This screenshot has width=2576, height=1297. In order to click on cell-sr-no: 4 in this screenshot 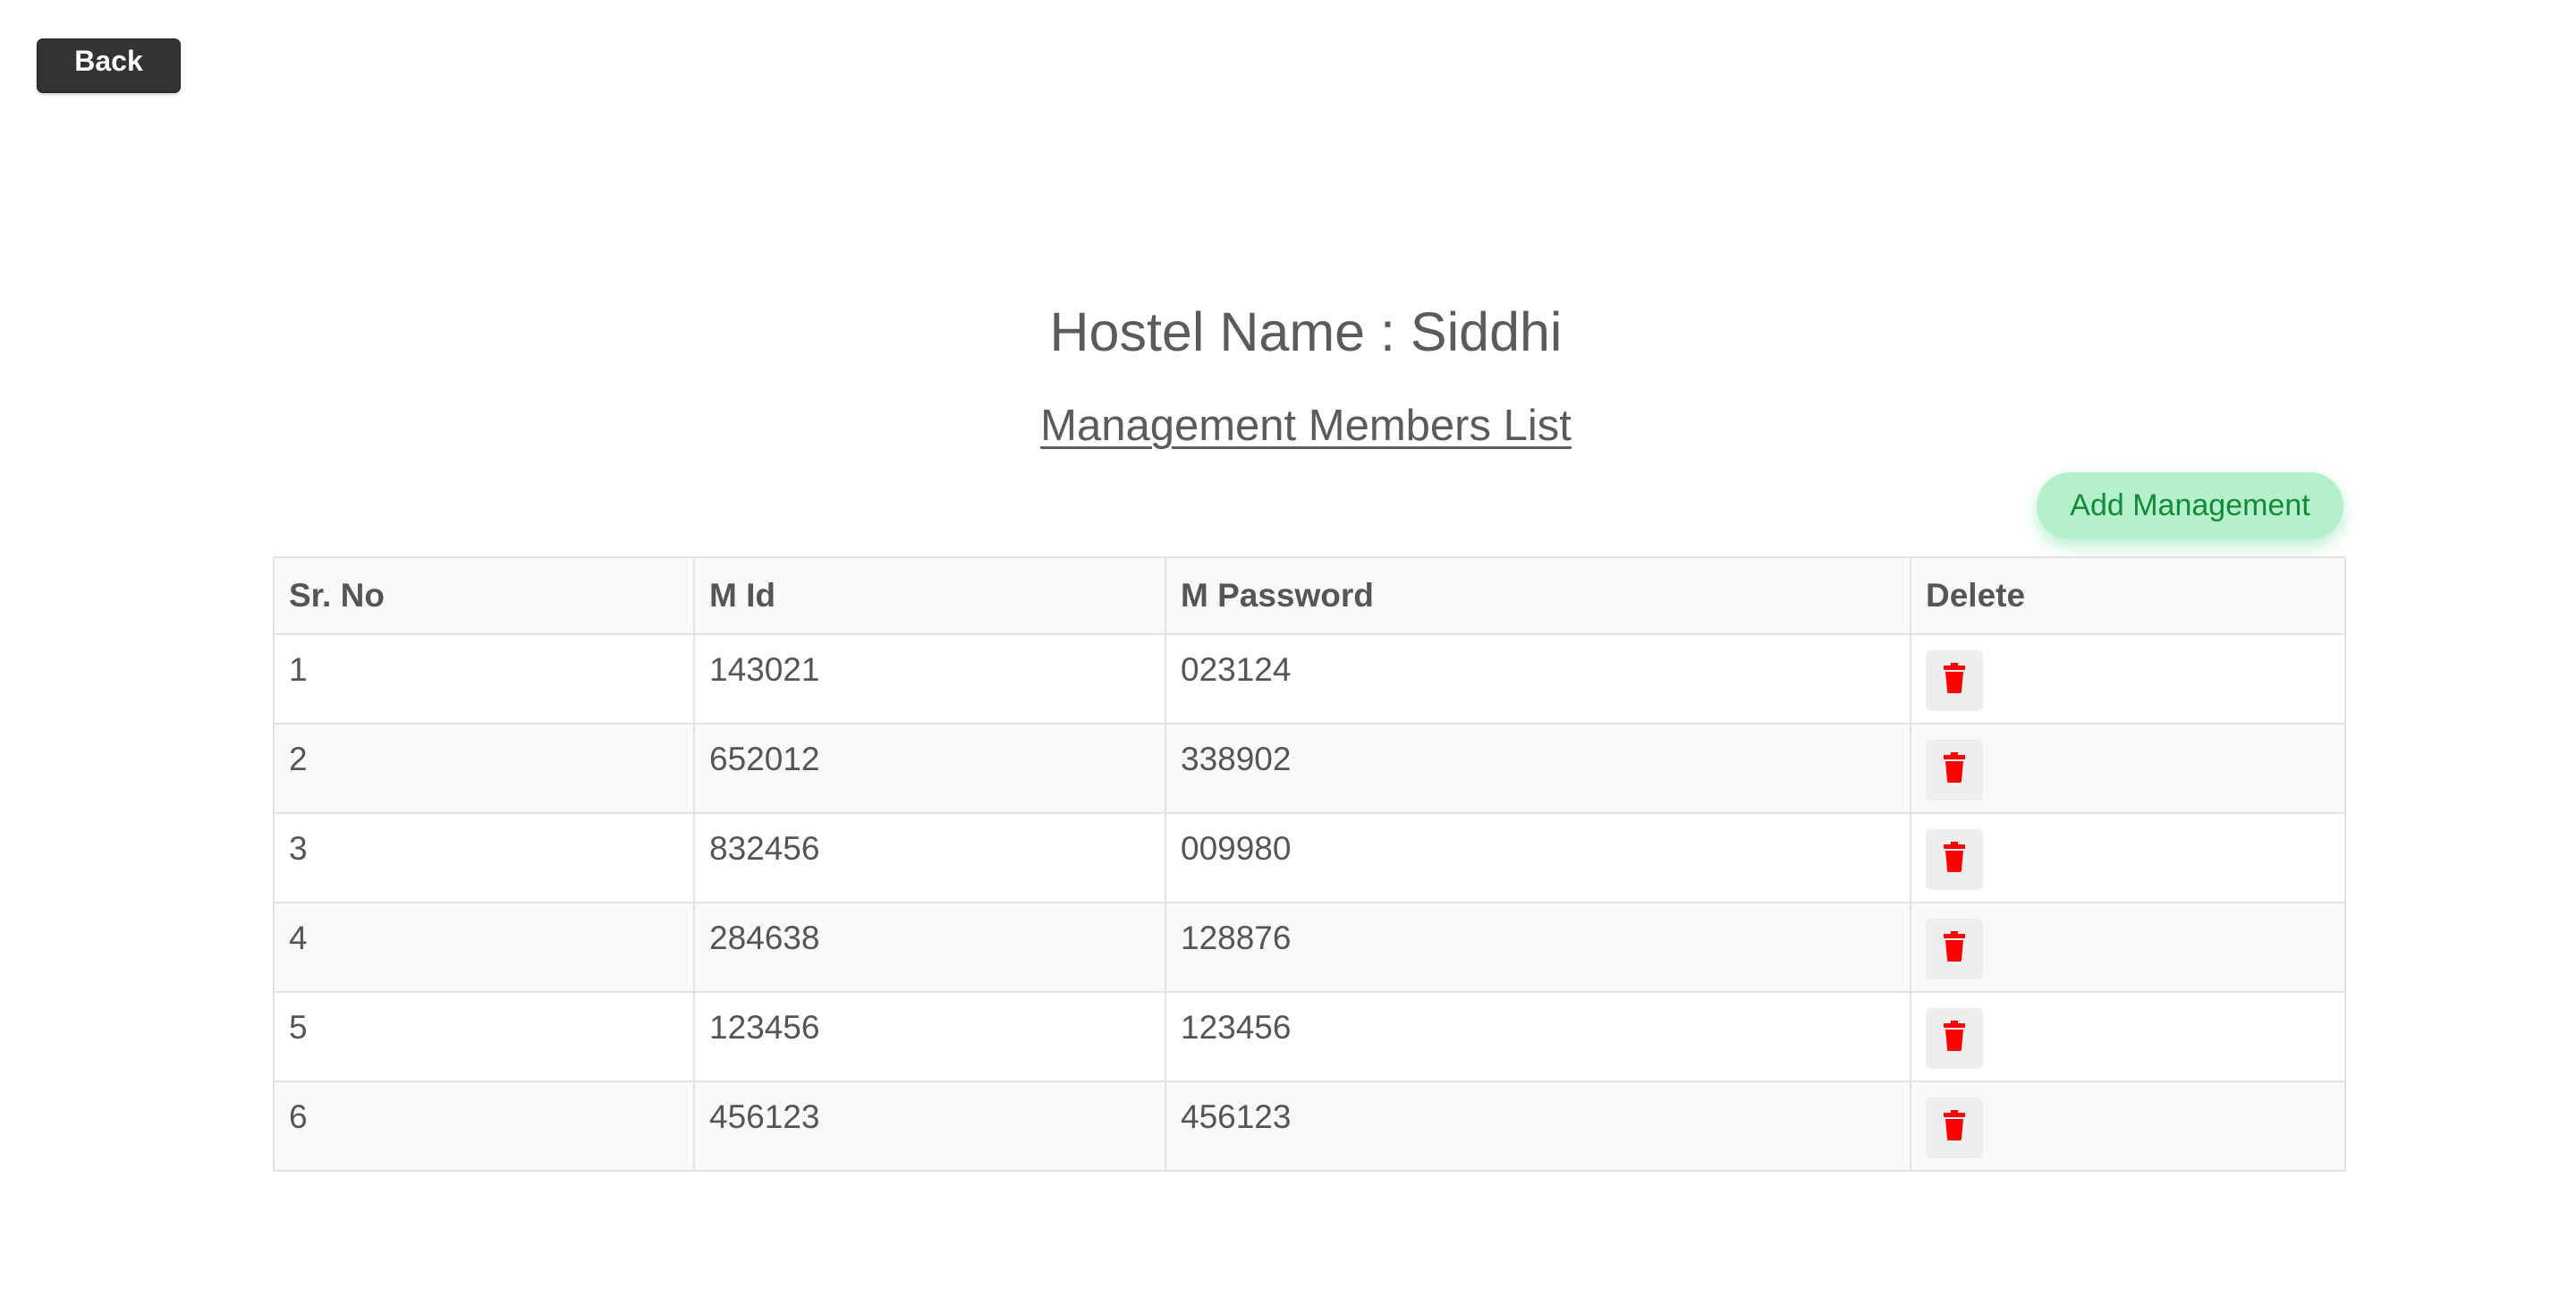, I will do `click(484, 947)`.